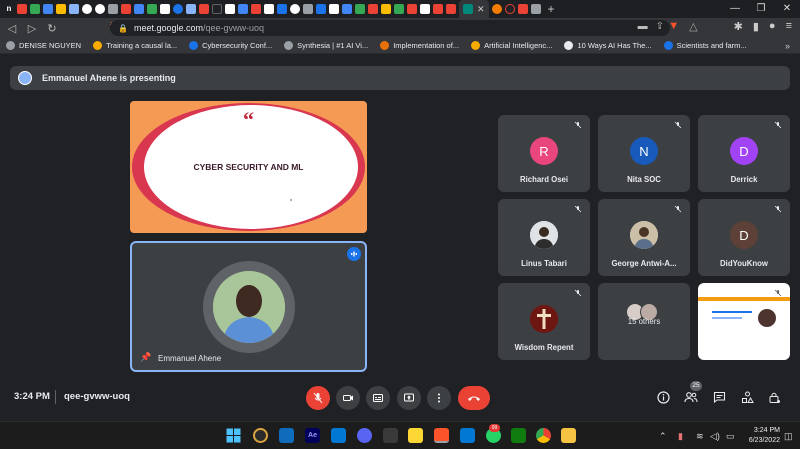 The height and width of the screenshot is (449, 800). I want to click on menu-icon: ≡, so click(789, 26).